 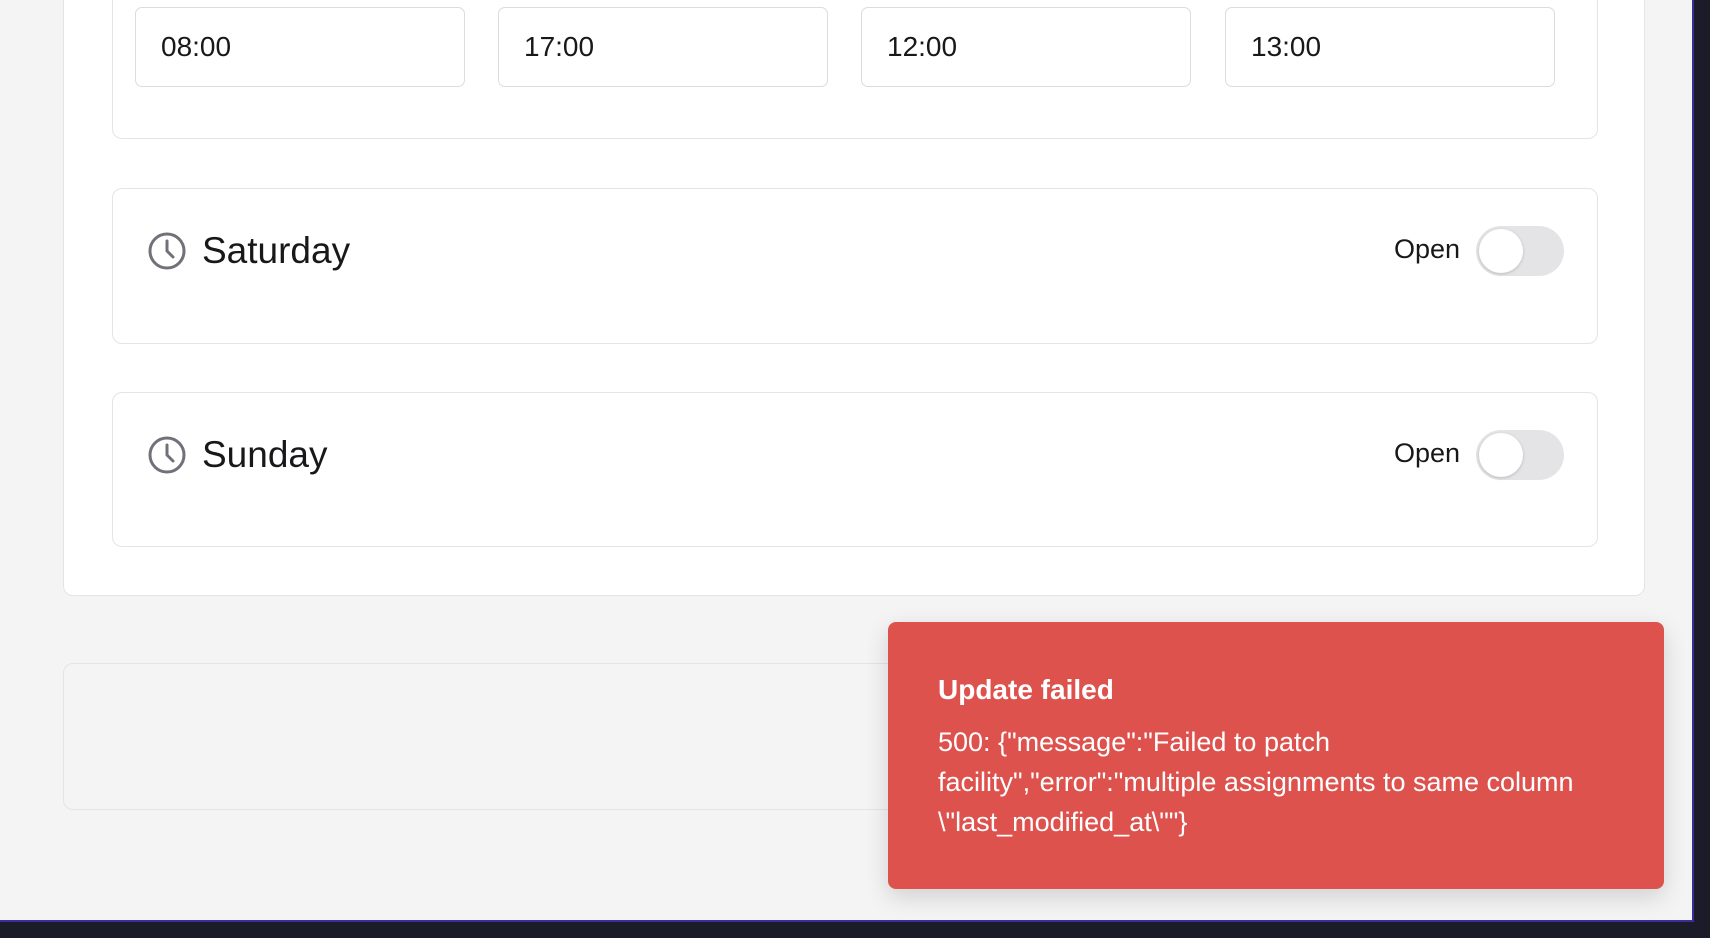 I want to click on toast-title: Update failed, so click(x=1026, y=689).